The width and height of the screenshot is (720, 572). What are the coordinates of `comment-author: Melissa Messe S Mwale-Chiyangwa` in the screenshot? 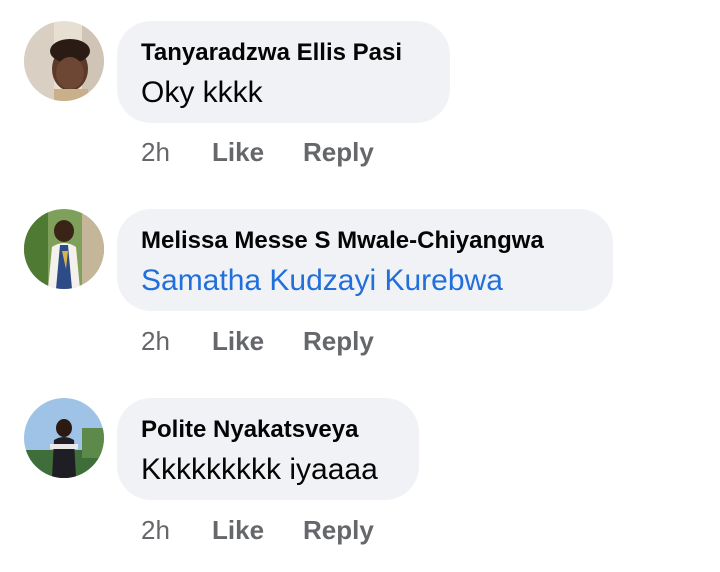 It's located at (365, 241).